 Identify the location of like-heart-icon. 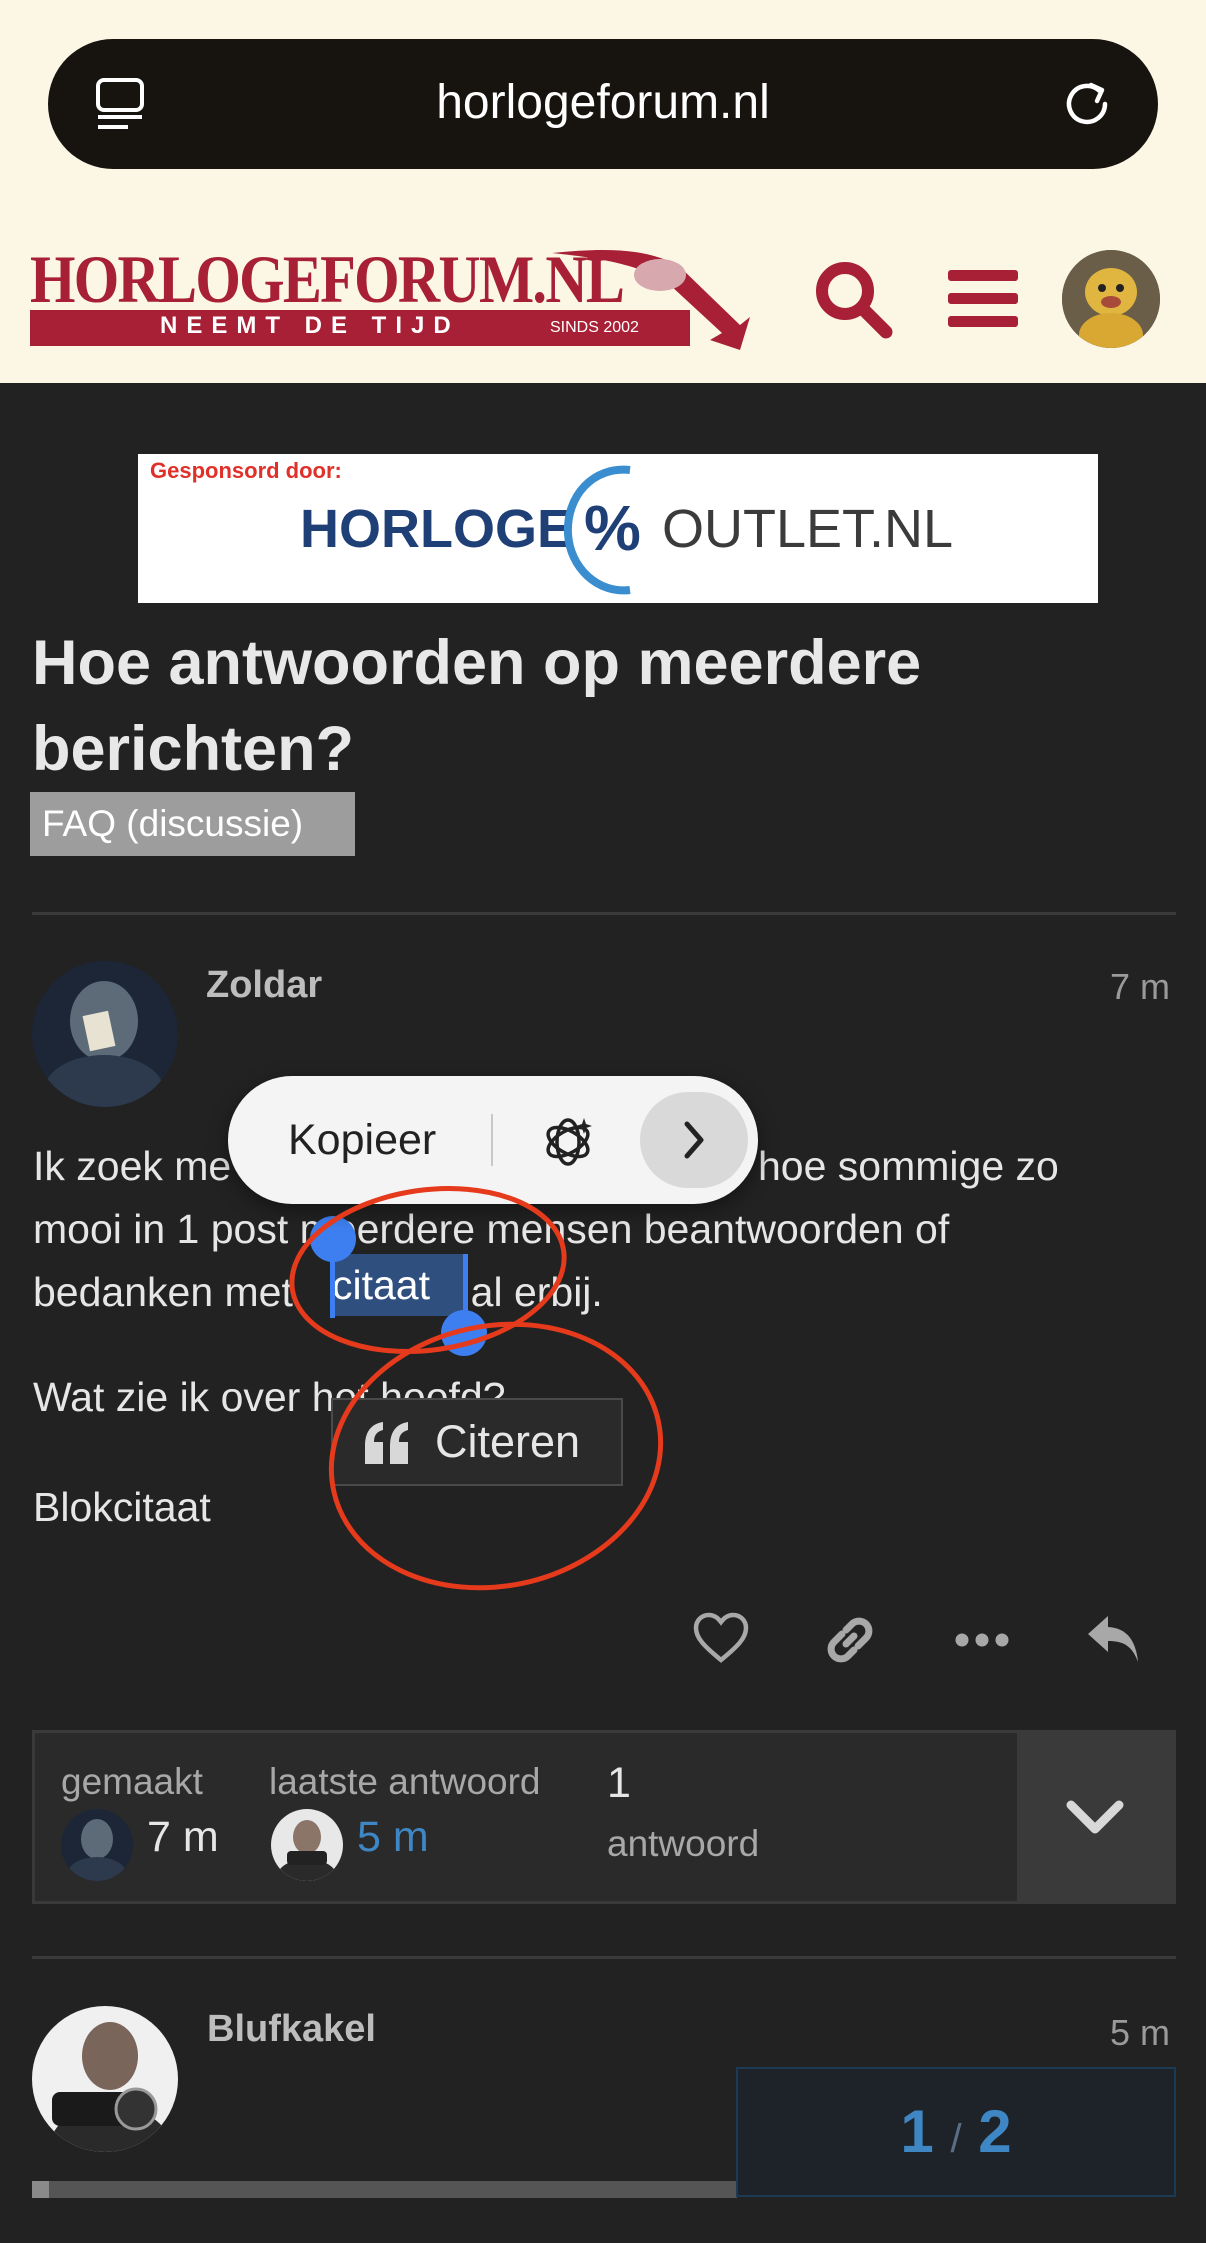
(721, 1638).